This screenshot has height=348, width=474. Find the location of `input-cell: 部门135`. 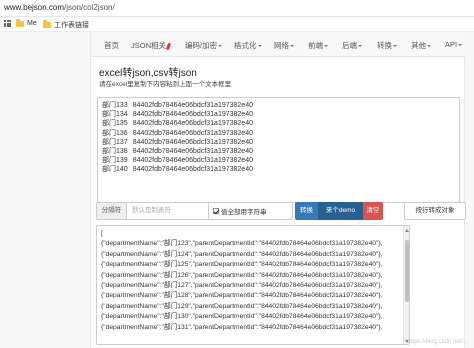

input-cell: 部门135 is located at coordinates (115, 124).